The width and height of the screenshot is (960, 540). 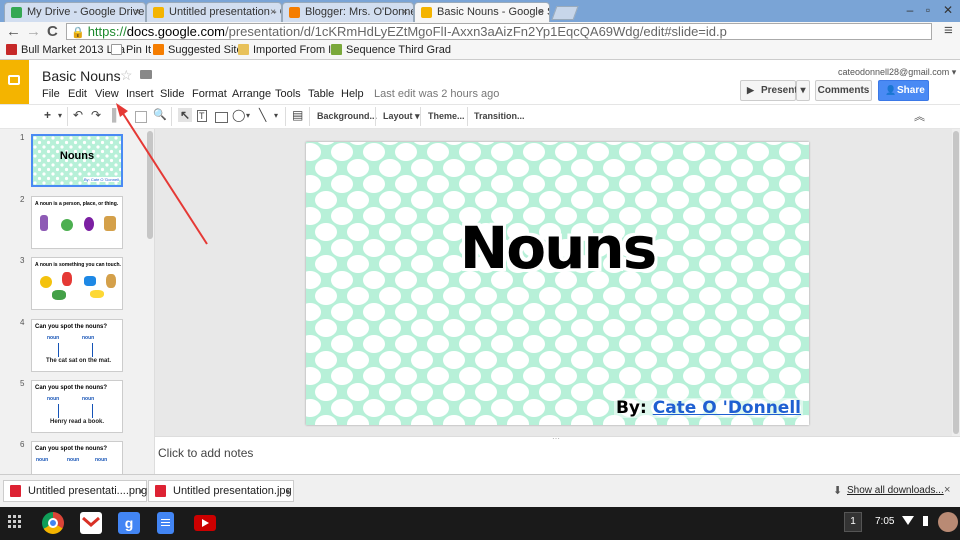 What do you see at coordinates (769, 90) in the screenshot?
I see `present-button: ▶ Present` at bounding box center [769, 90].